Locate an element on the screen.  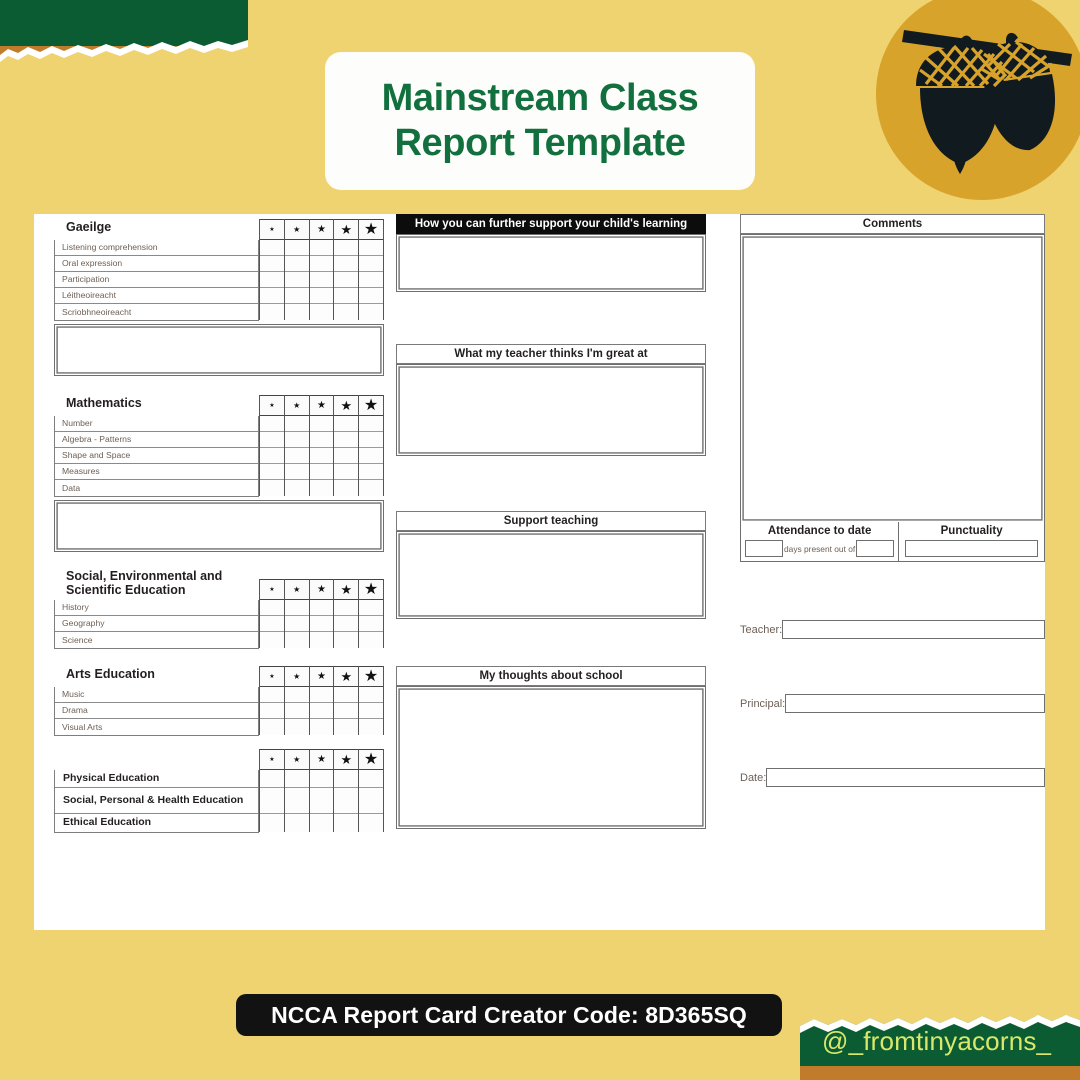
punctuality-input is located at coordinates (971, 548).